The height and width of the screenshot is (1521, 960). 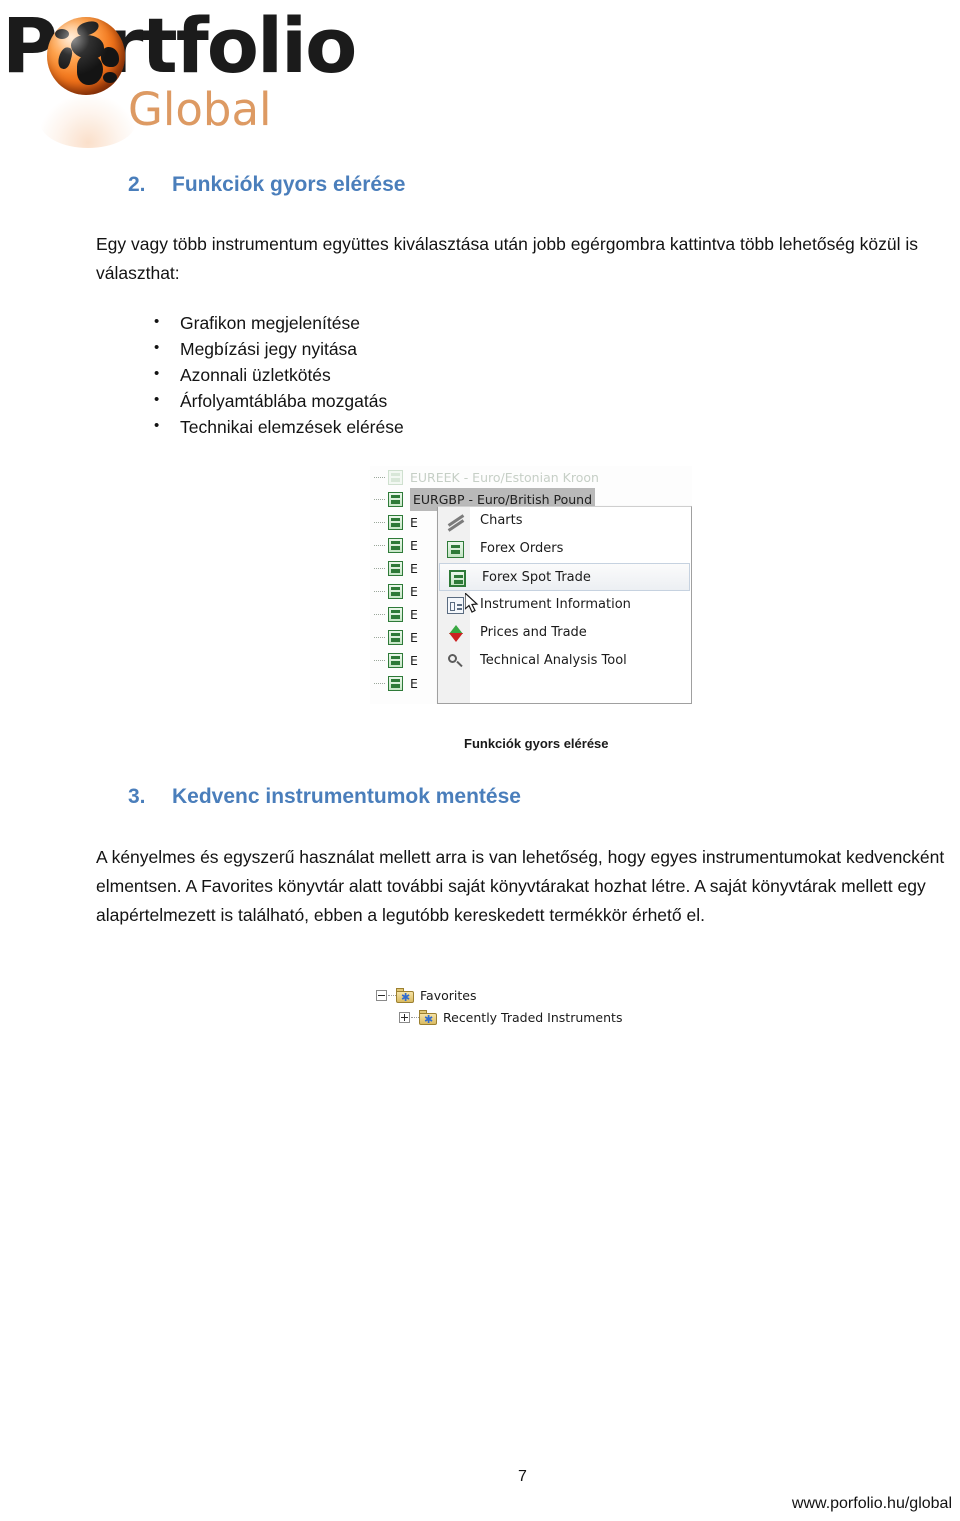 I want to click on list-item: Technikai elemzések elérése, so click(x=271, y=426).